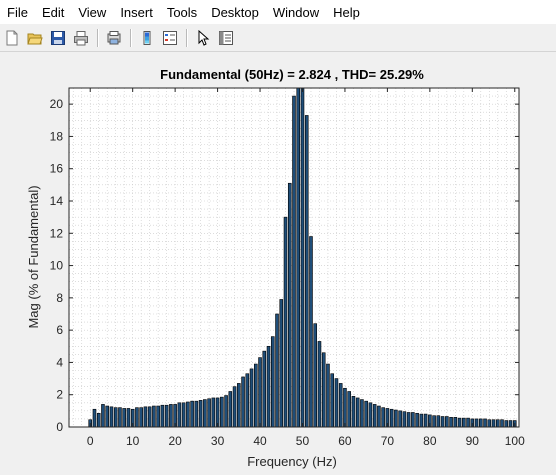 This screenshot has height=475, width=556. I want to click on x-tick-label: 40, so click(260, 441).